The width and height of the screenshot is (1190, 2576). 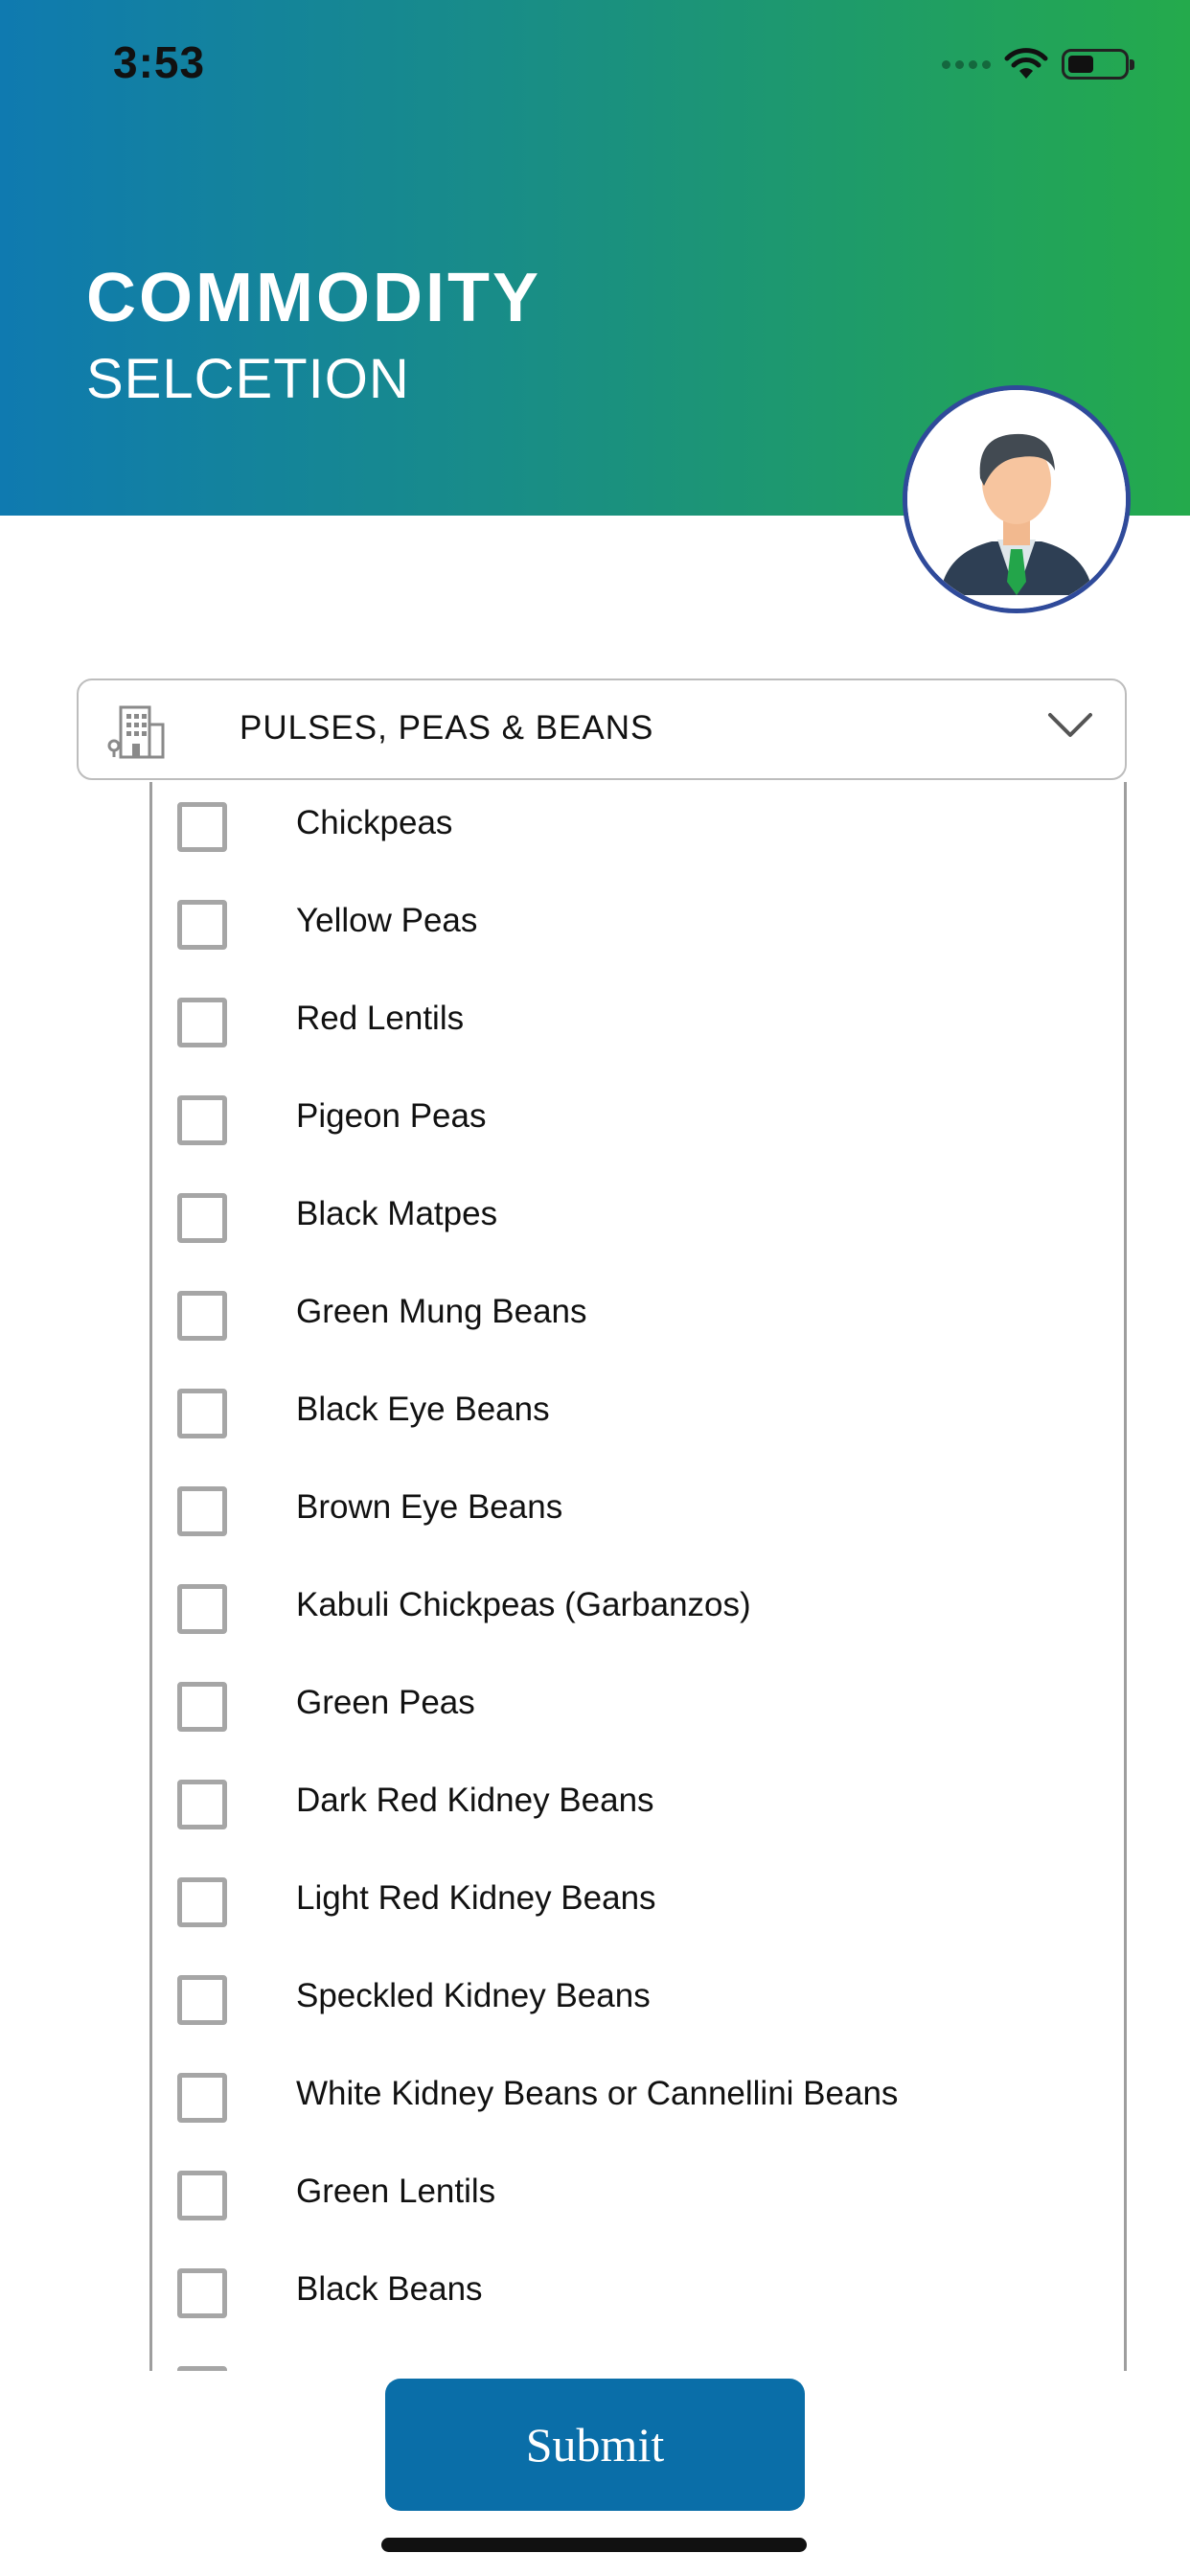 What do you see at coordinates (638, 831) in the screenshot?
I see `list-item: Chickpeas` at bounding box center [638, 831].